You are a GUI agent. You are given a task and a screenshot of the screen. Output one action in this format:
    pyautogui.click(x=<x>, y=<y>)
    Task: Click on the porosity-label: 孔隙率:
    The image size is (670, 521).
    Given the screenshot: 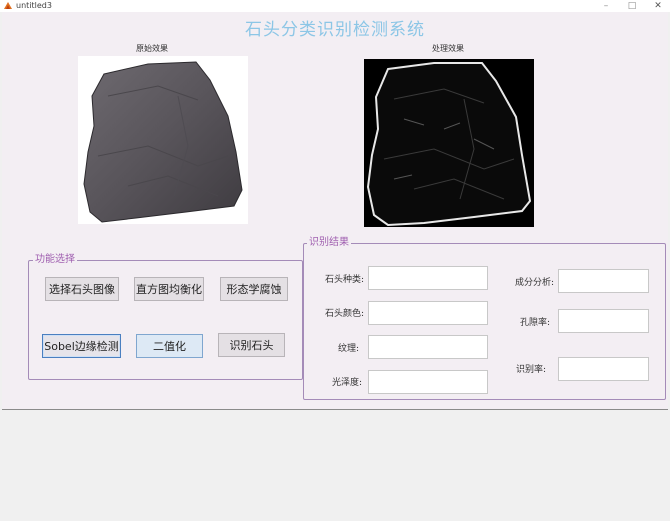 What is the action you would take?
    pyautogui.click(x=534, y=323)
    